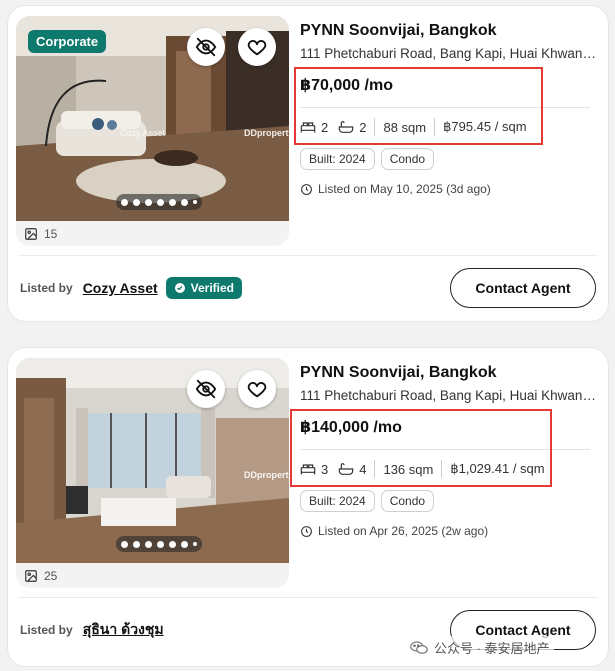  What do you see at coordinates (152, 118) in the screenshot?
I see `listing-photo: Corporate Cozy Asset DDproperty` at bounding box center [152, 118].